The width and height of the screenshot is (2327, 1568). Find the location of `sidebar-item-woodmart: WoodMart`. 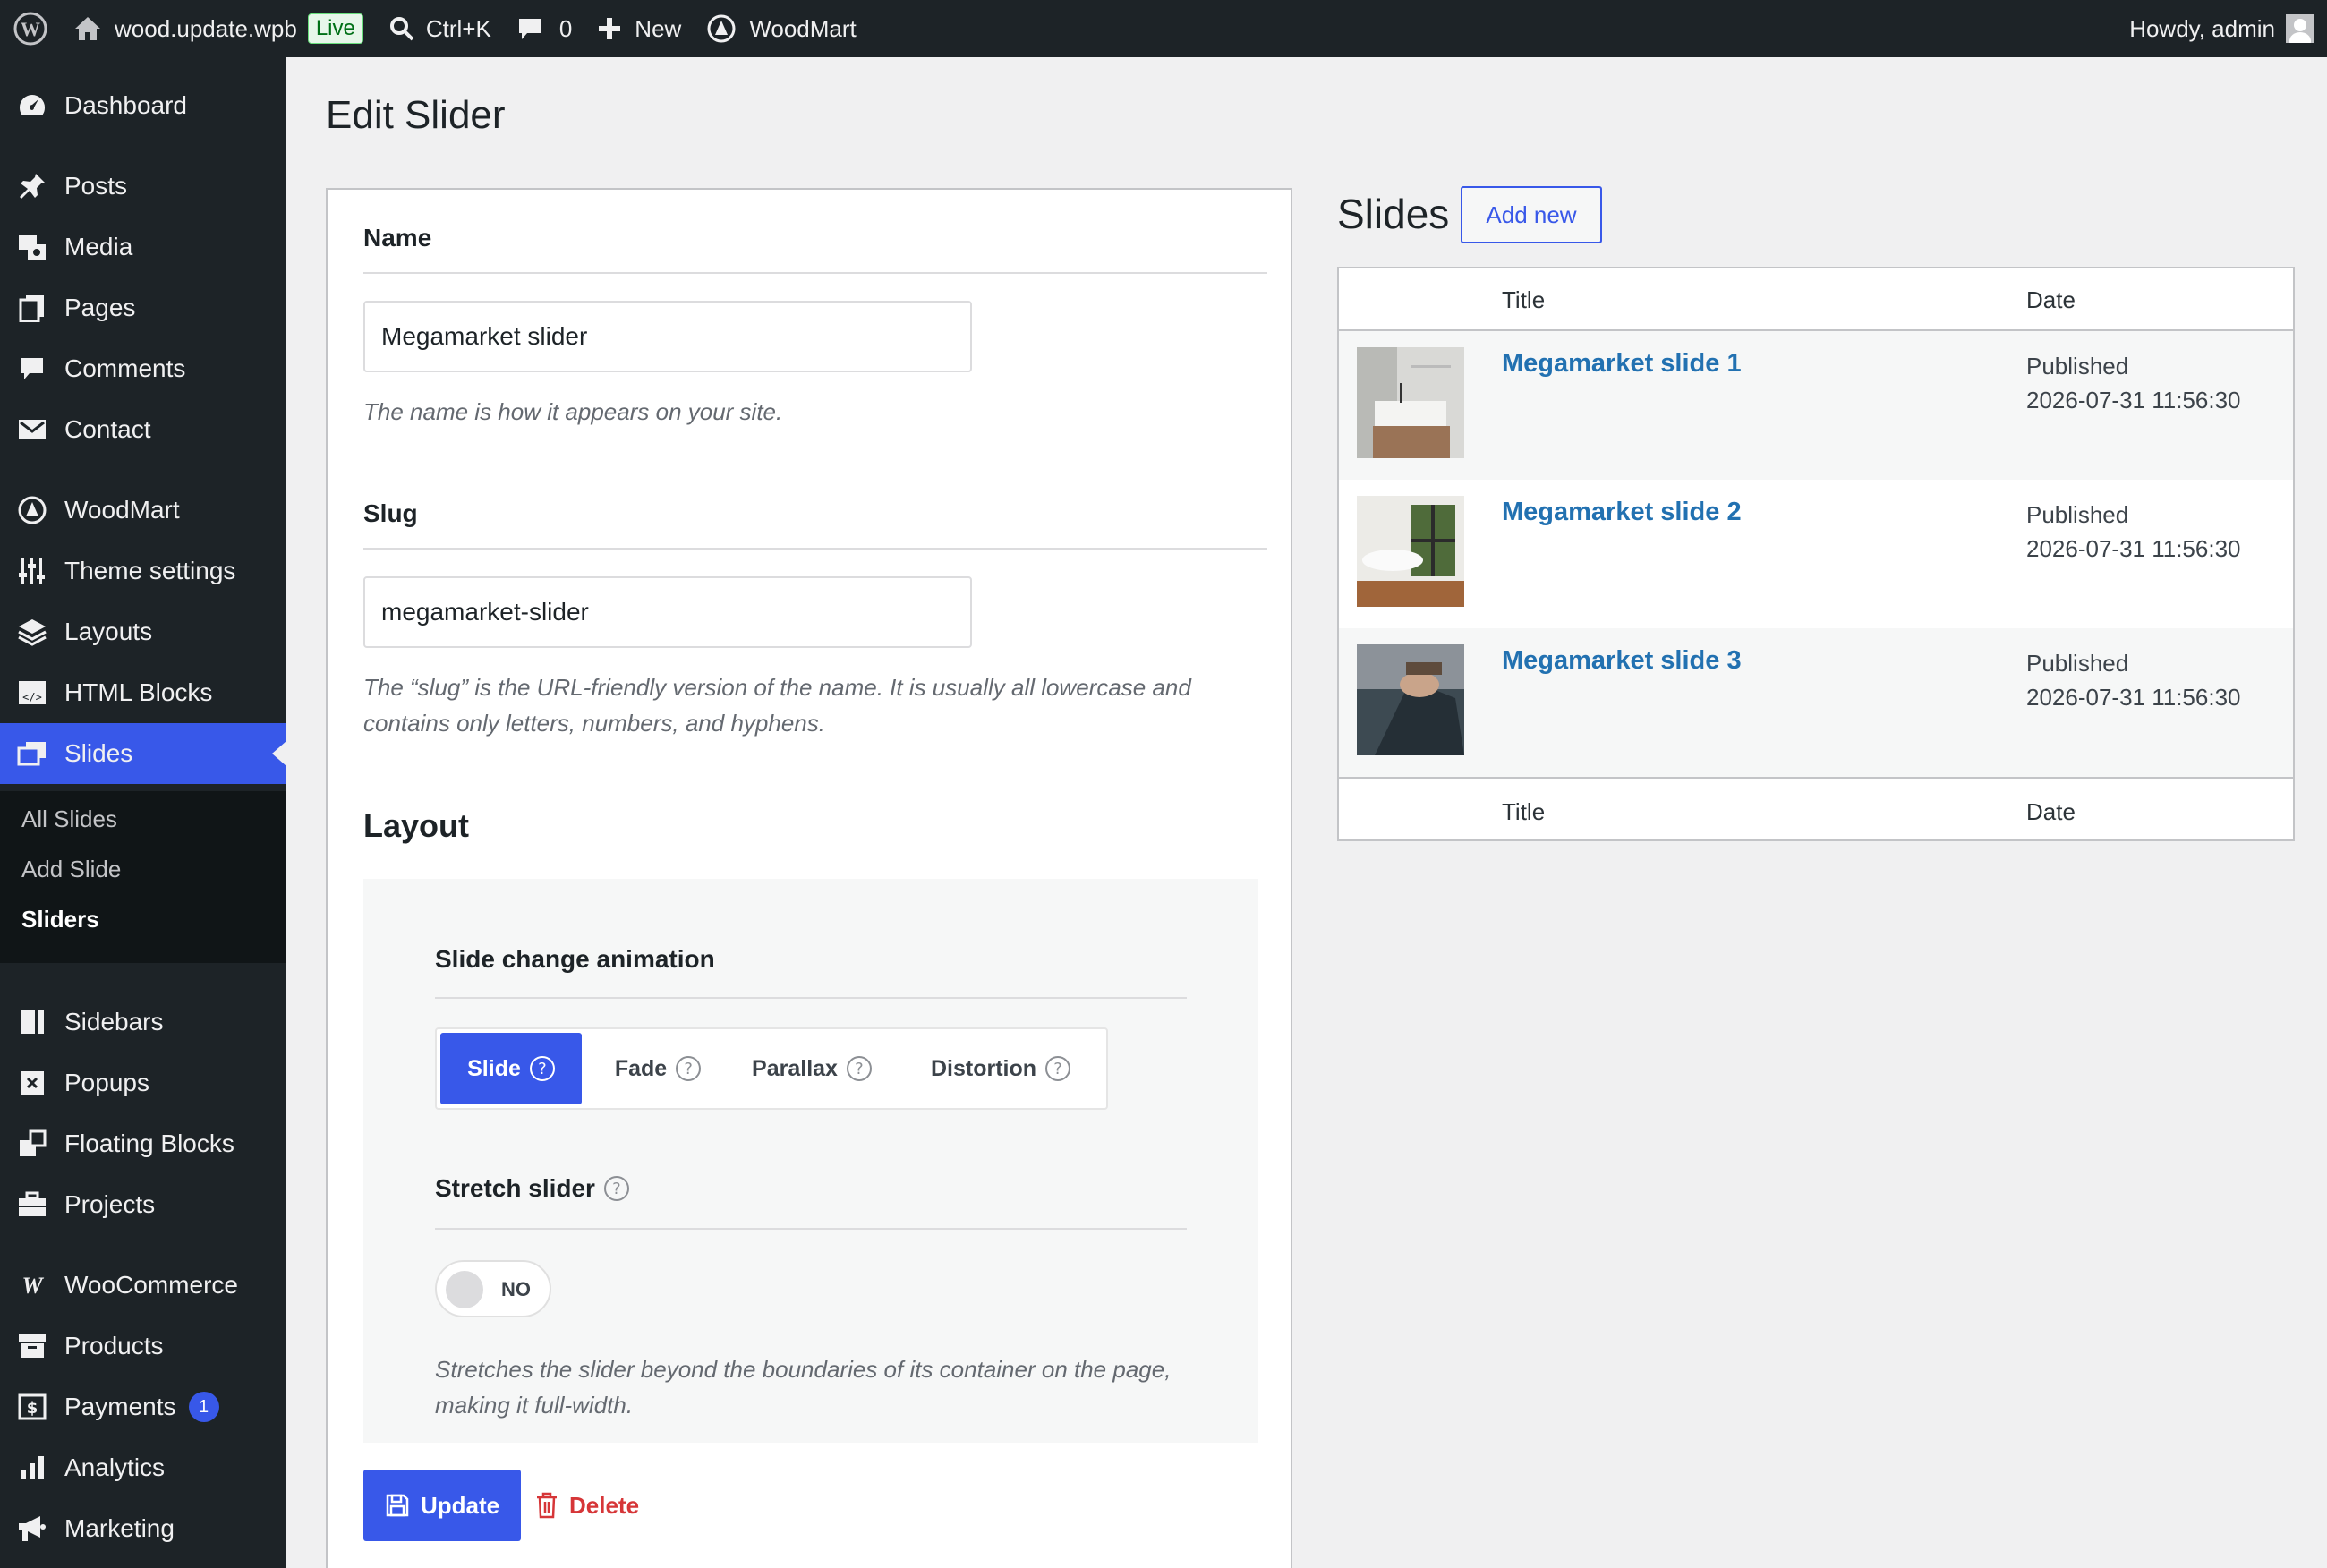

sidebar-item-woodmart: WoodMart is located at coordinates (143, 510).